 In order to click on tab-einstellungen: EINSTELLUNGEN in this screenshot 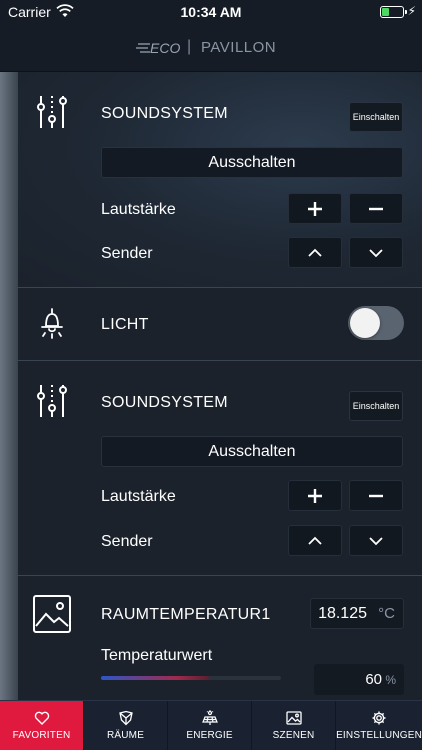, I will do `click(379, 725)`.